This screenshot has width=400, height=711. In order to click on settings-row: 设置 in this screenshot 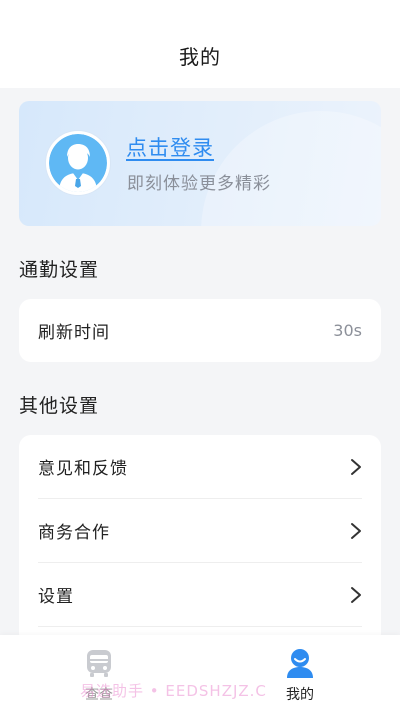, I will do `click(200, 594)`.